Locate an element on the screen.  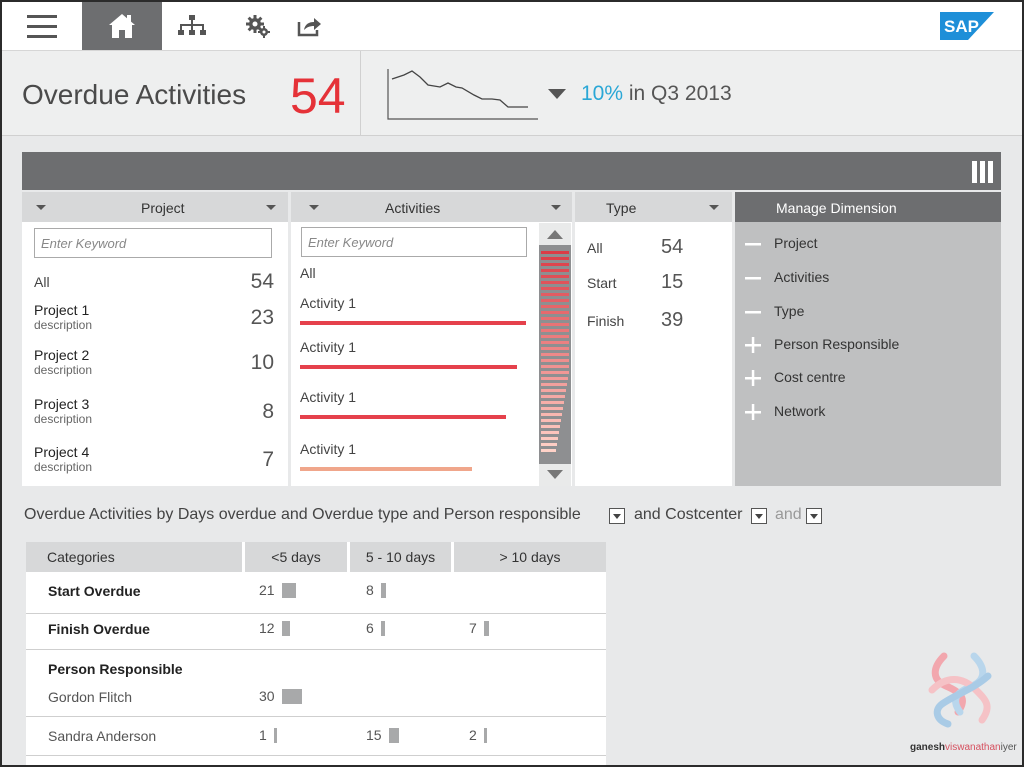
dimension-item: Activities is located at coordinates (868, 279).